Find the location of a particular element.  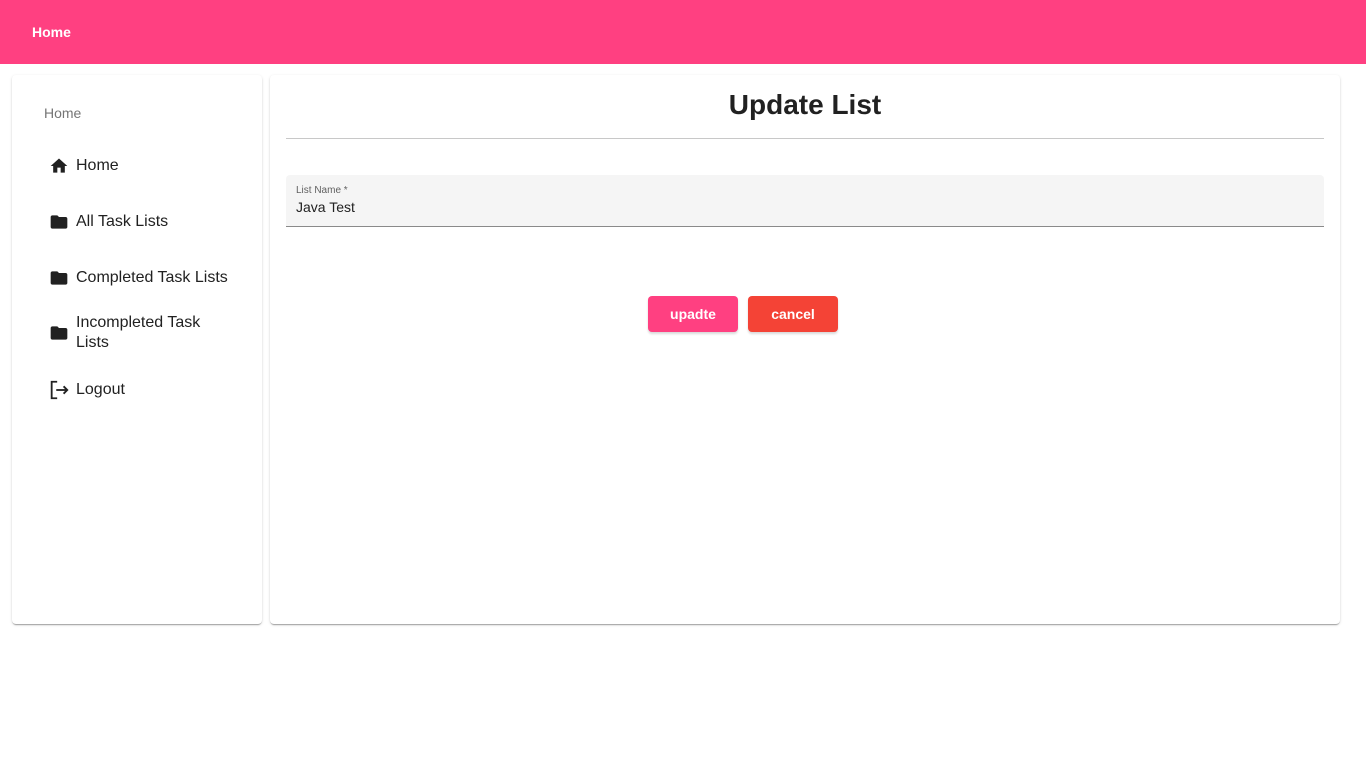

toolbar-home-link: Home is located at coordinates (51, 32).